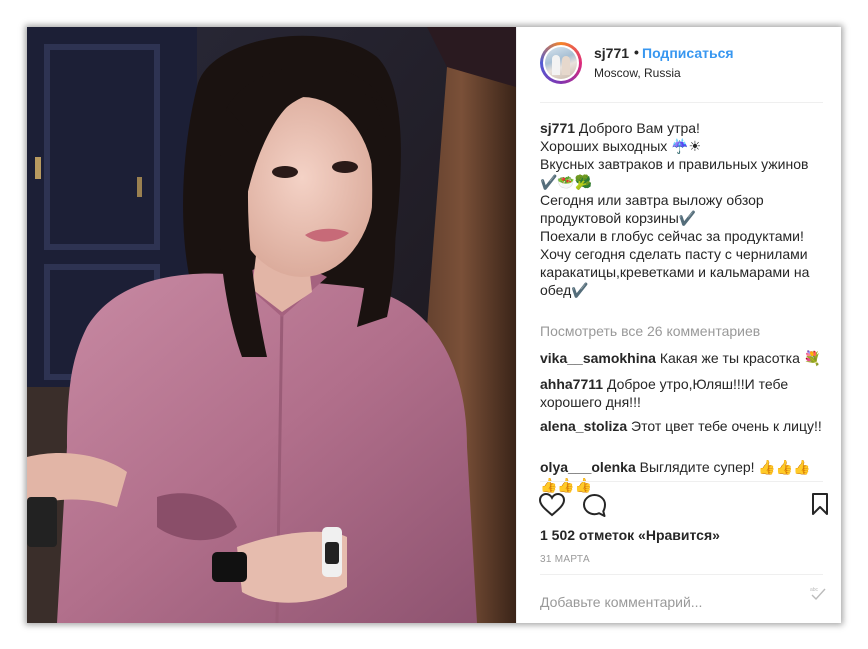 The width and height of the screenshot is (868, 649). Describe the element at coordinates (621, 146) in the screenshot. I see `caption-line: Хороших выходных ☔☀` at that location.